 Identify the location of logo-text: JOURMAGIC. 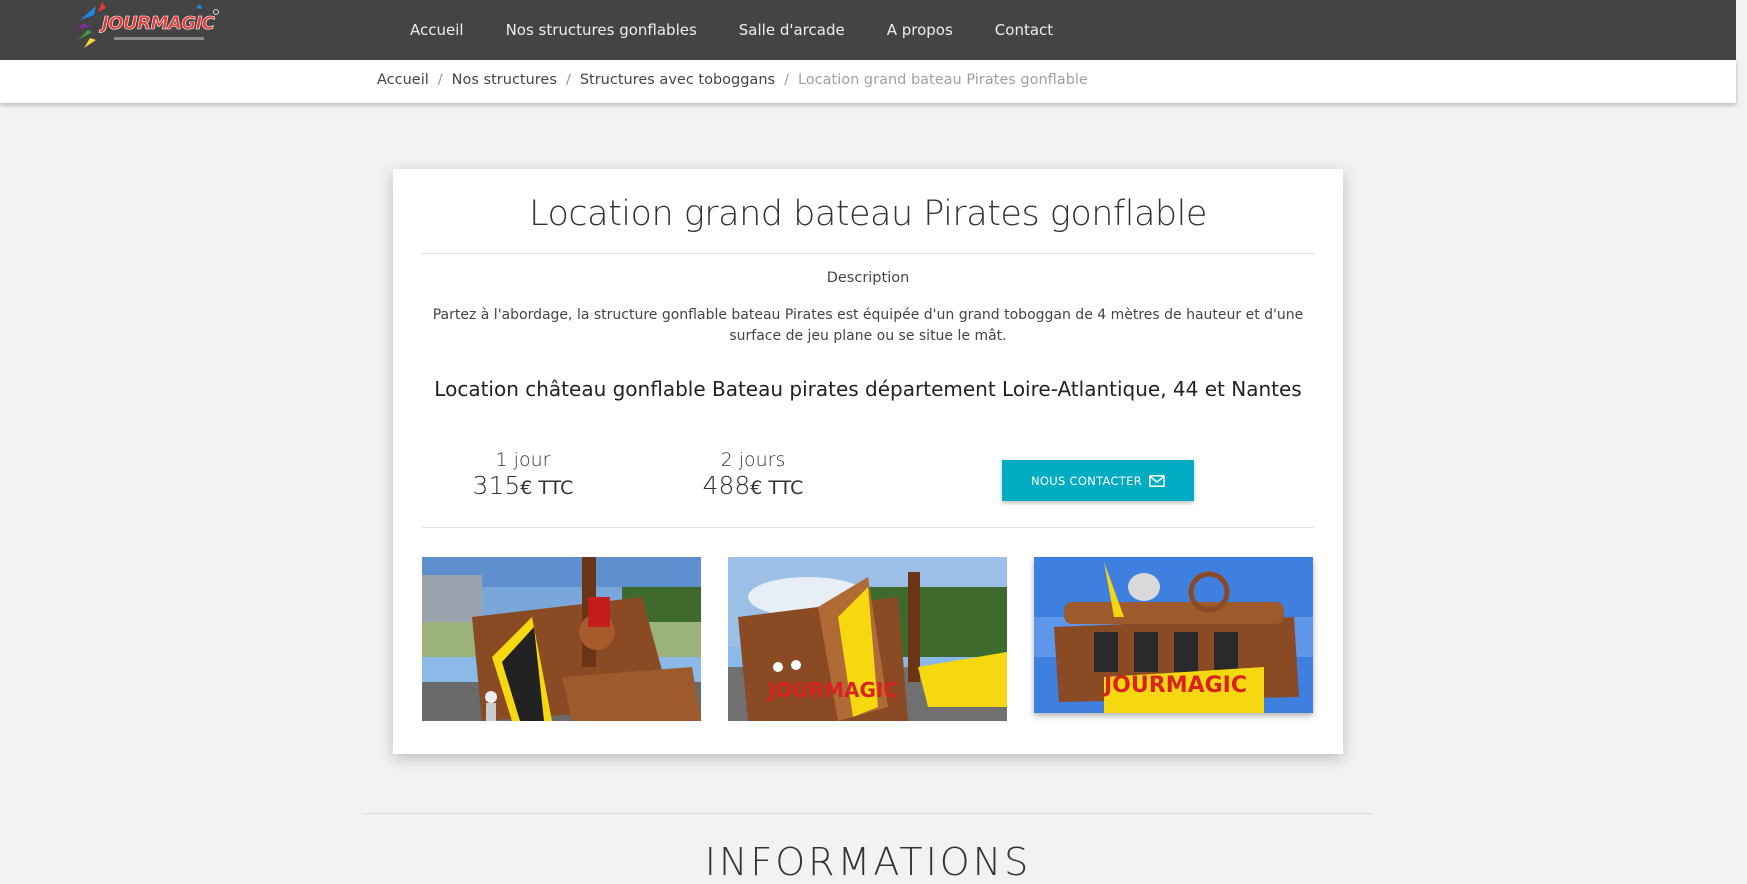
(159, 24).